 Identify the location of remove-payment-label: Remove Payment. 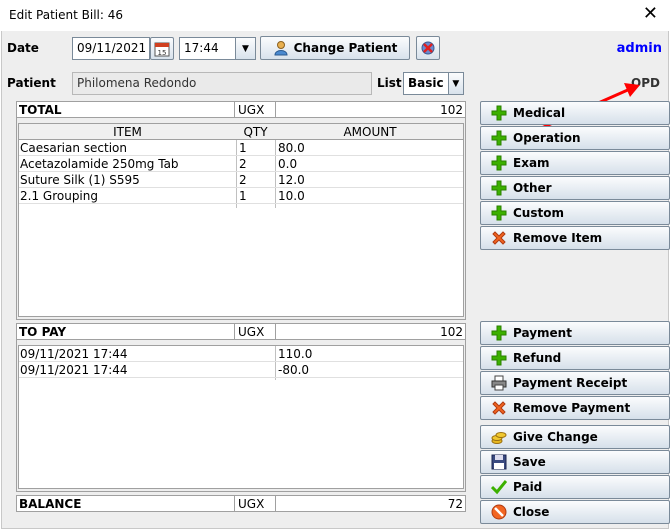
(572, 408).